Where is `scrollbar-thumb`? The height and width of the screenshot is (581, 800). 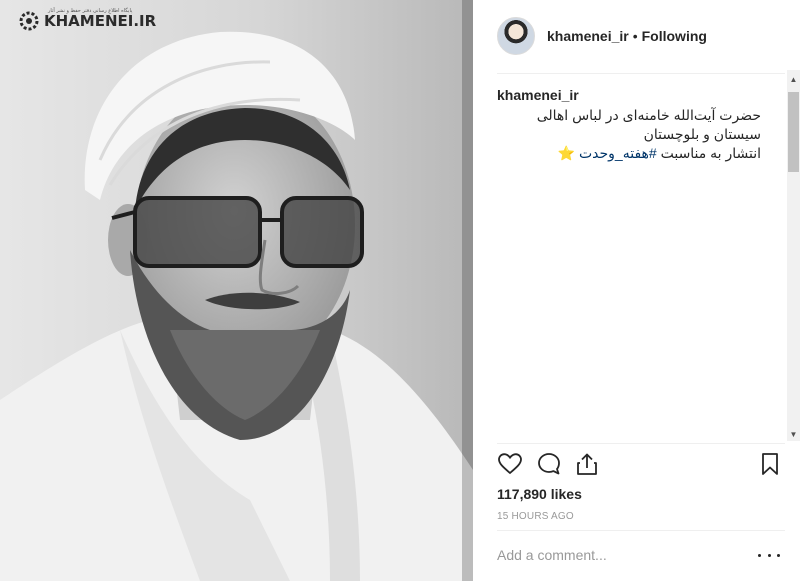
scrollbar-thumb is located at coordinates (793, 132).